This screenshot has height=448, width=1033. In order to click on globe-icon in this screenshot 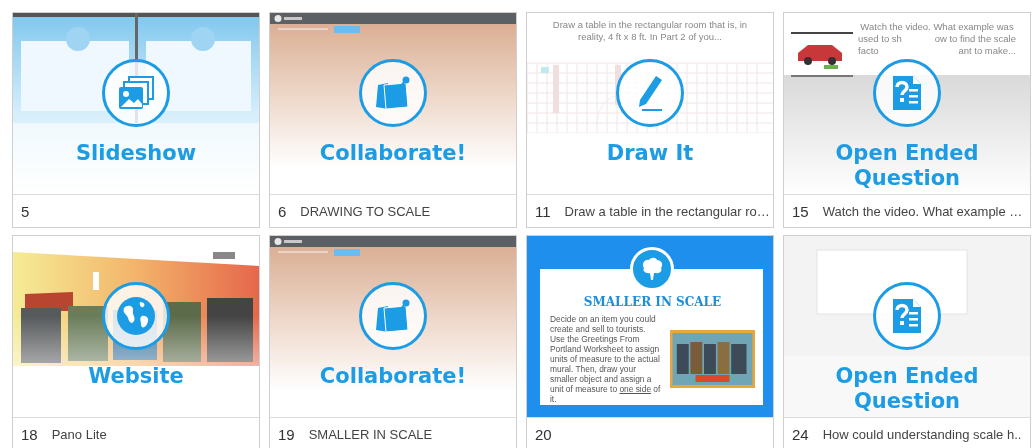, I will do `click(136, 316)`.